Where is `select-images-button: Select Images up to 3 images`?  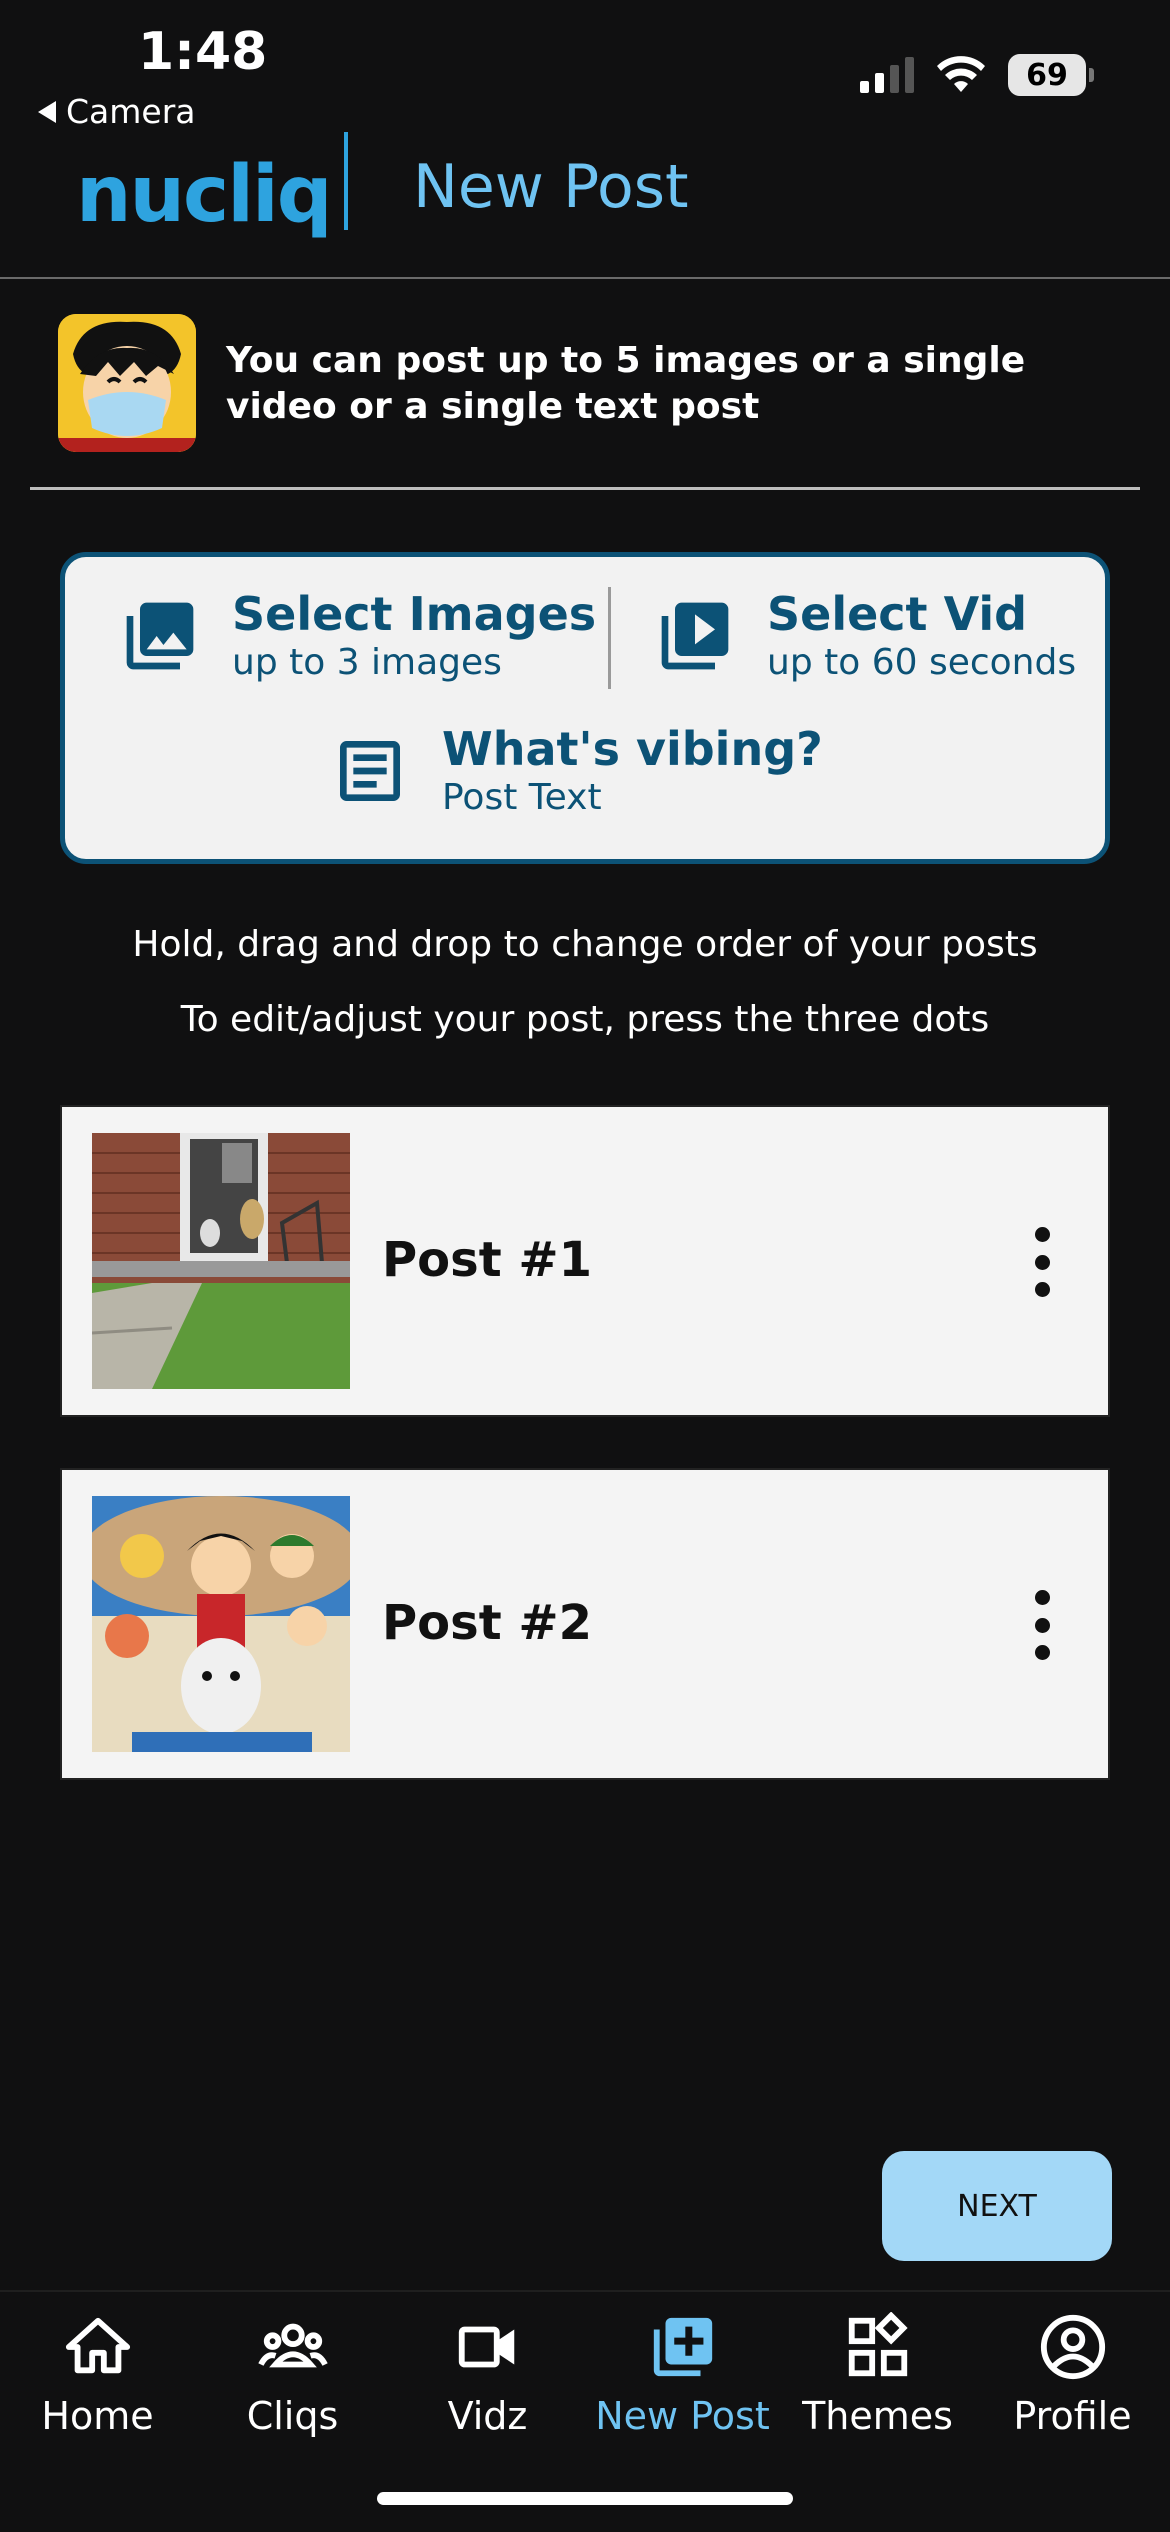
select-images-button: Select Images up to 3 images is located at coordinates (358, 636).